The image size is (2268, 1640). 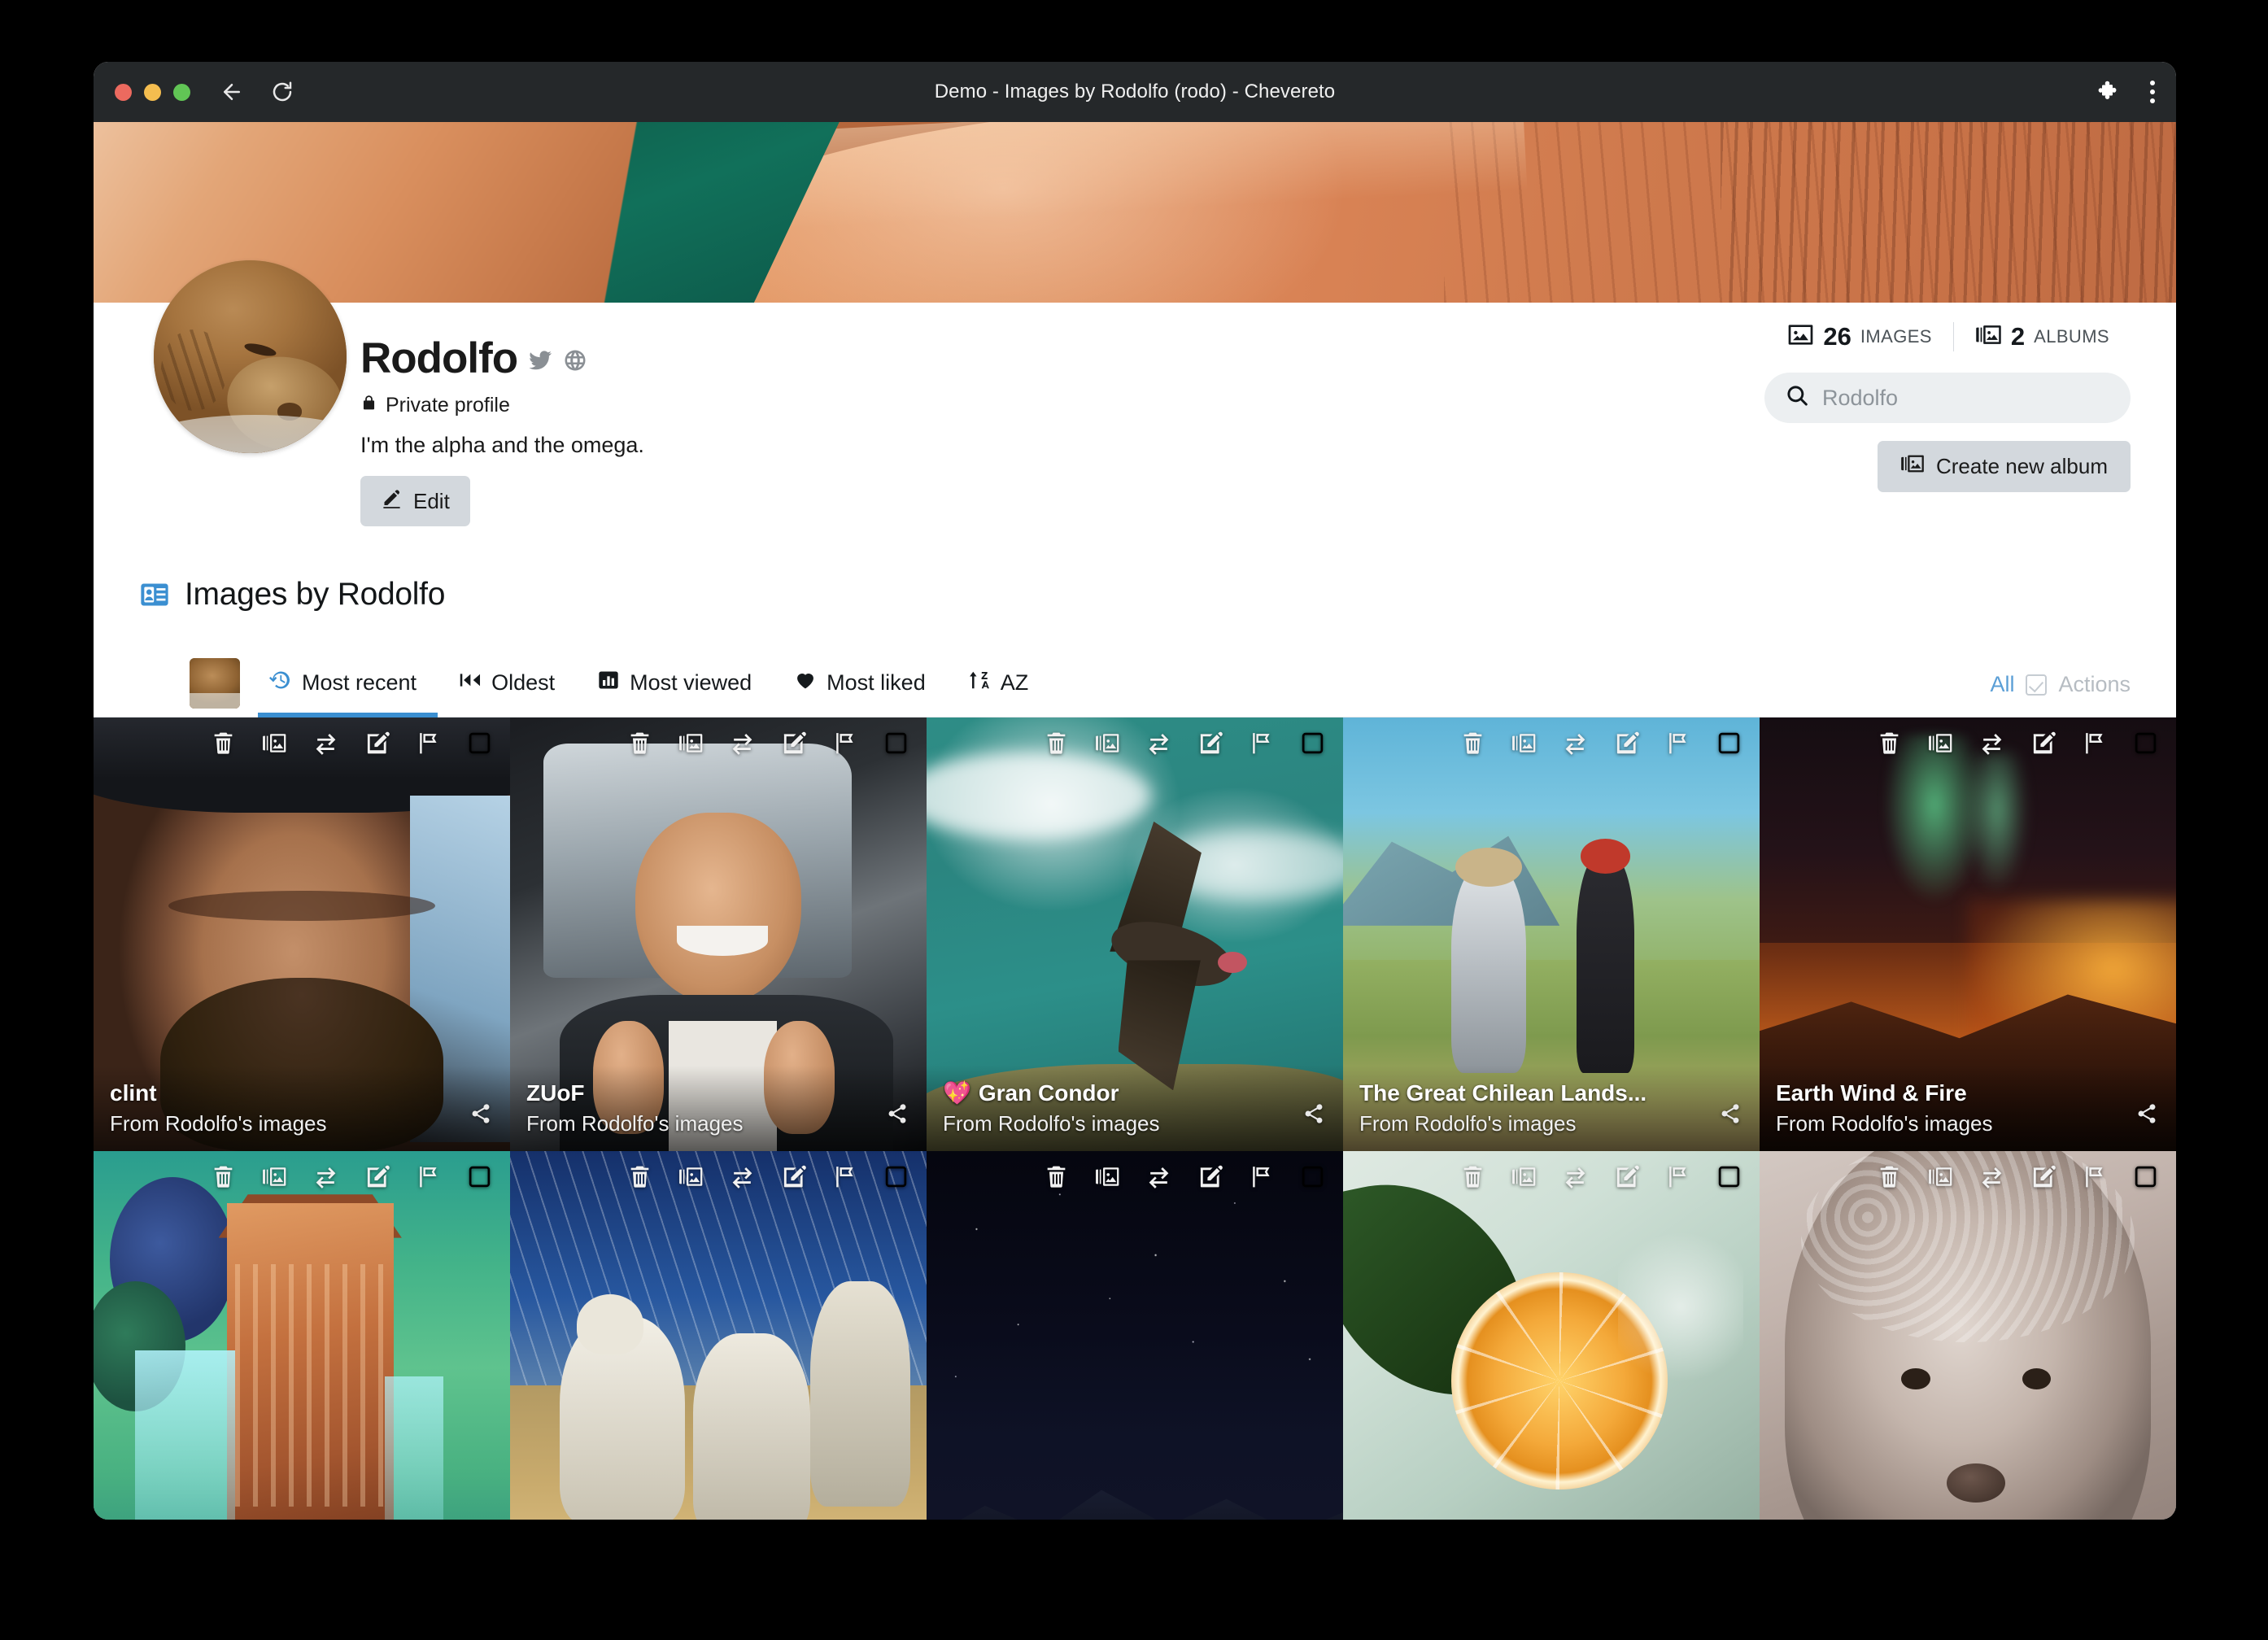 What do you see at coordinates (860, 693) in the screenshot?
I see `tab-most-liked: Most liked` at bounding box center [860, 693].